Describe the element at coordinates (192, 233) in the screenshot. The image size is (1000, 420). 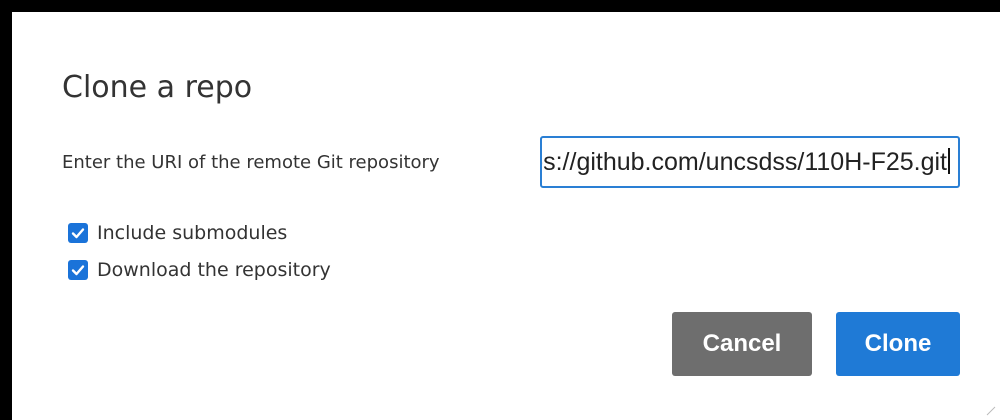
I see `include-submodules-label: Include submodules` at that location.